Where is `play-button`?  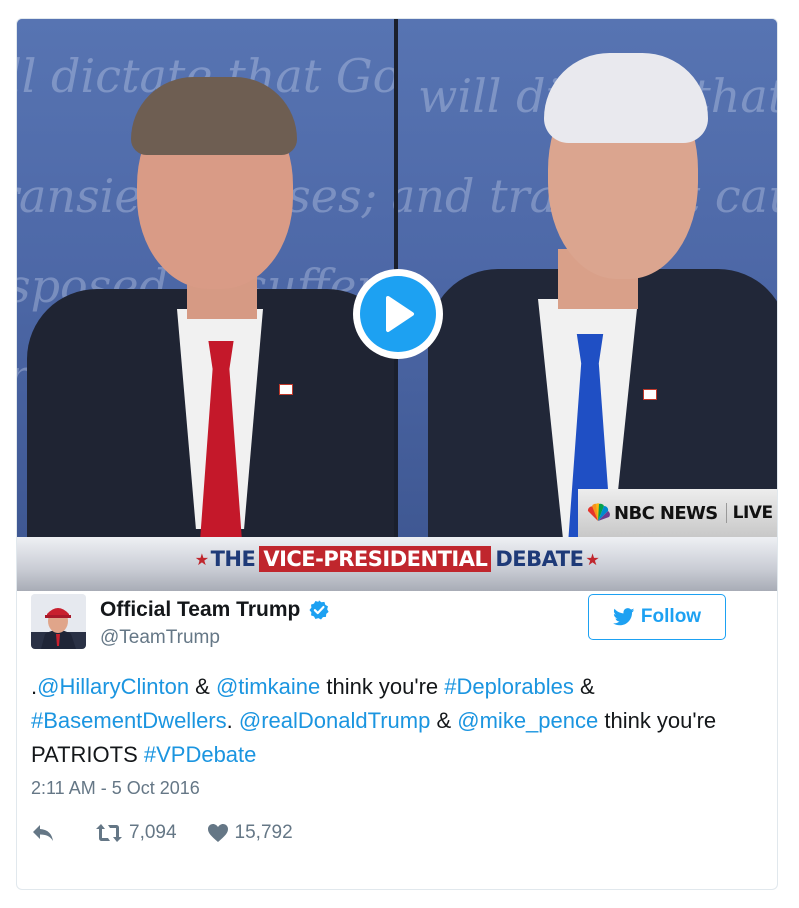
play-button is located at coordinates (398, 314).